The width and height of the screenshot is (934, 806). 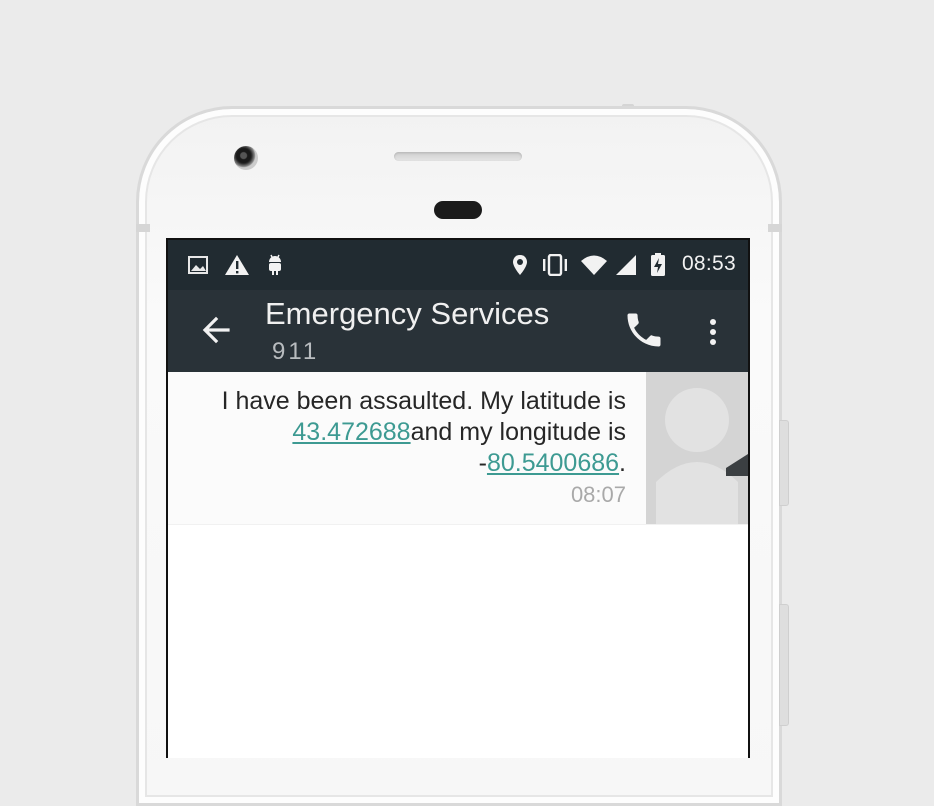 What do you see at coordinates (784, 665) in the screenshot?
I see `side-button` at bounding box center [784, 665].